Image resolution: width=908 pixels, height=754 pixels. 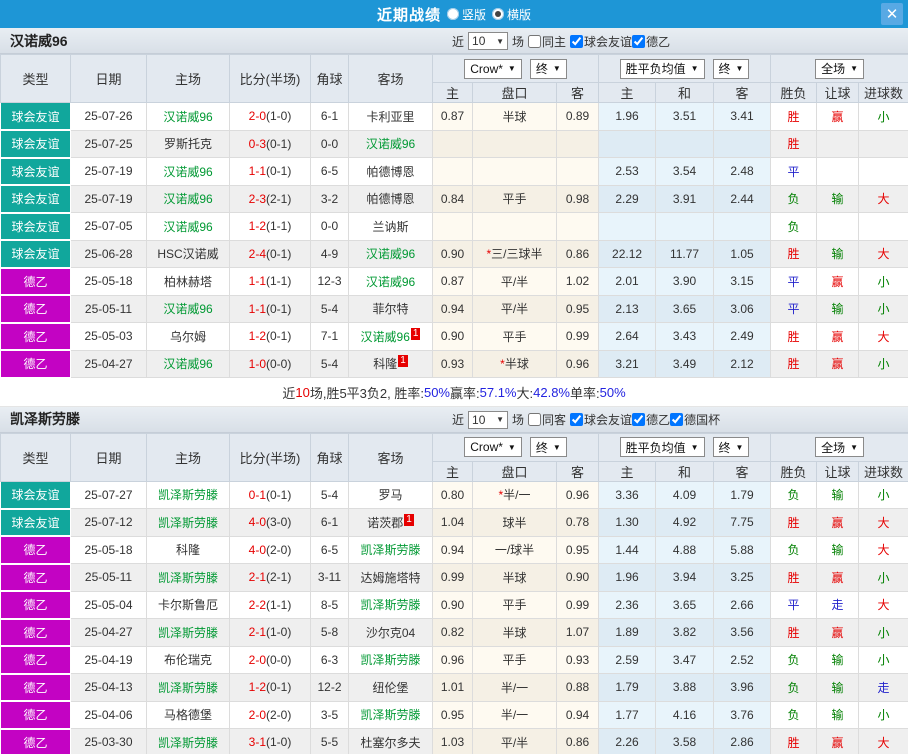 What do you see at coordinates (518, 420) in the screenshot?
I see `games-label: 场` at bounding box center [518, 420].